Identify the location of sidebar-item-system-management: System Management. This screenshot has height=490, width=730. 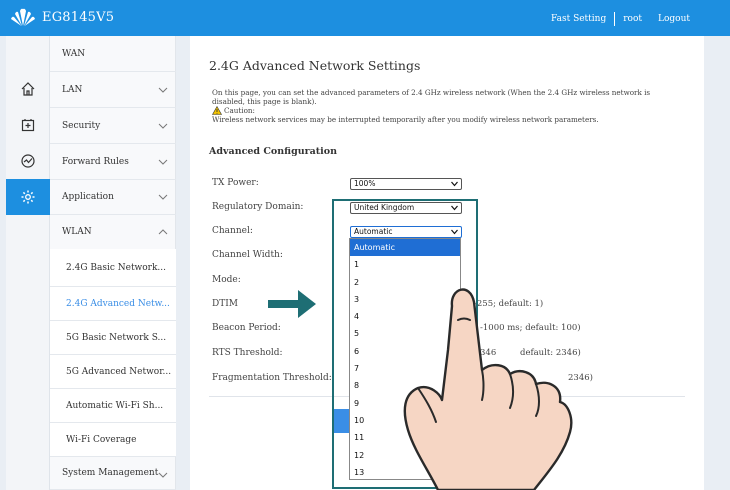
(113, 473).